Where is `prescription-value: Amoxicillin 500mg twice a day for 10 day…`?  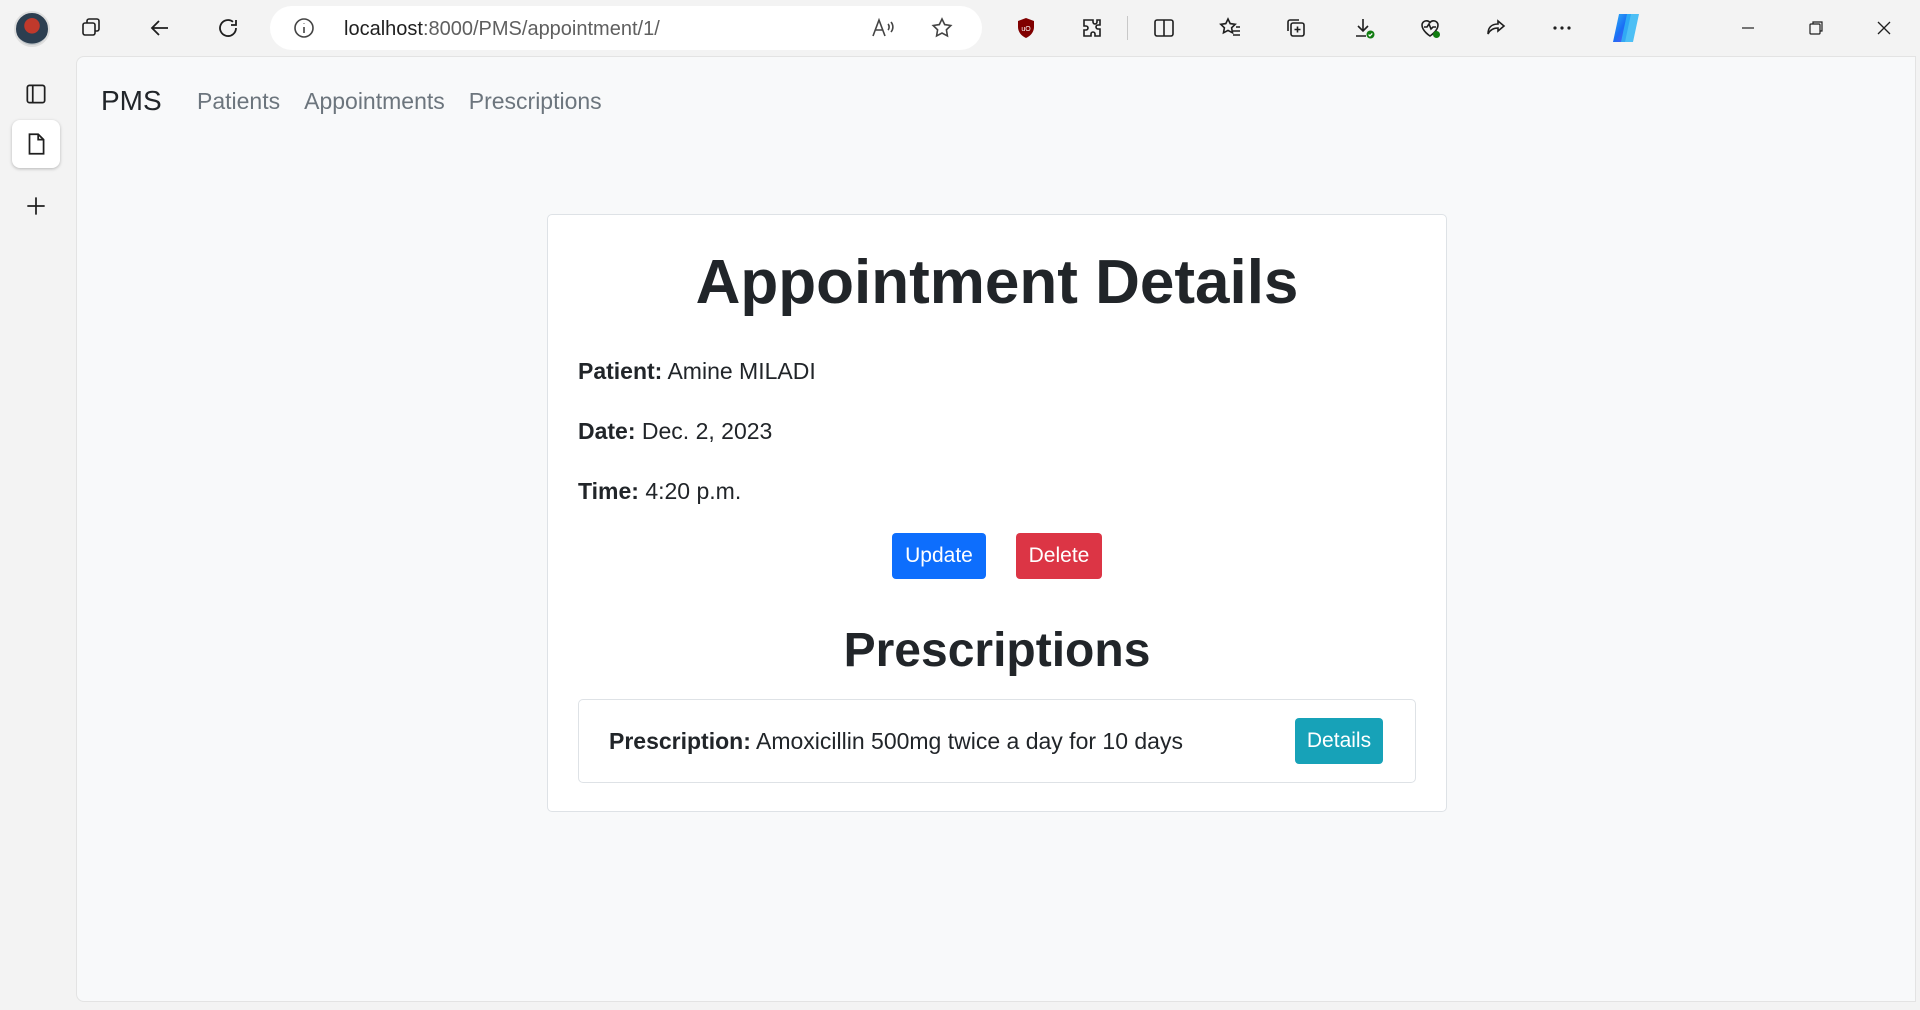
prescription-value: Amoxicillin 500mg twice a day for 10 day… is located at coordinates (969, 741).